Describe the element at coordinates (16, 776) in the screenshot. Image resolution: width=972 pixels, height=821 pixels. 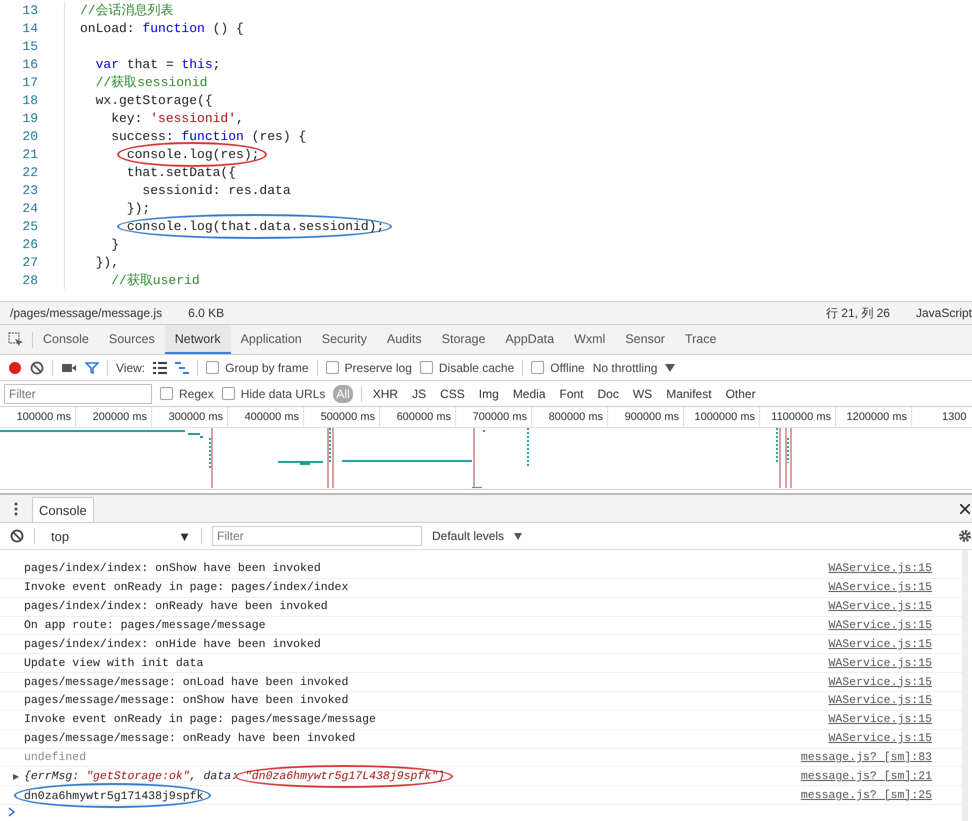
I see `expand-arrow: ▶` at that location.